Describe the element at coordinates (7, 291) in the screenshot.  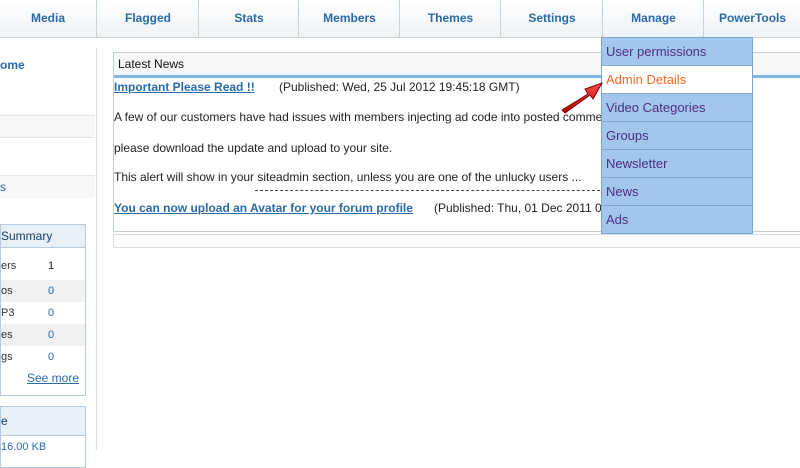
I see `summary-row-label: os` at that location.